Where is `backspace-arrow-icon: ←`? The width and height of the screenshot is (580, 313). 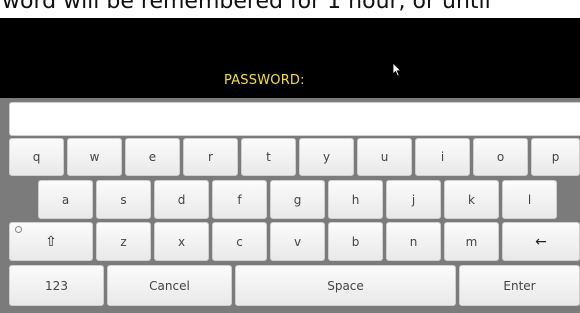
backspace-arrow-icon: ← is located at coordinates (541, 241).